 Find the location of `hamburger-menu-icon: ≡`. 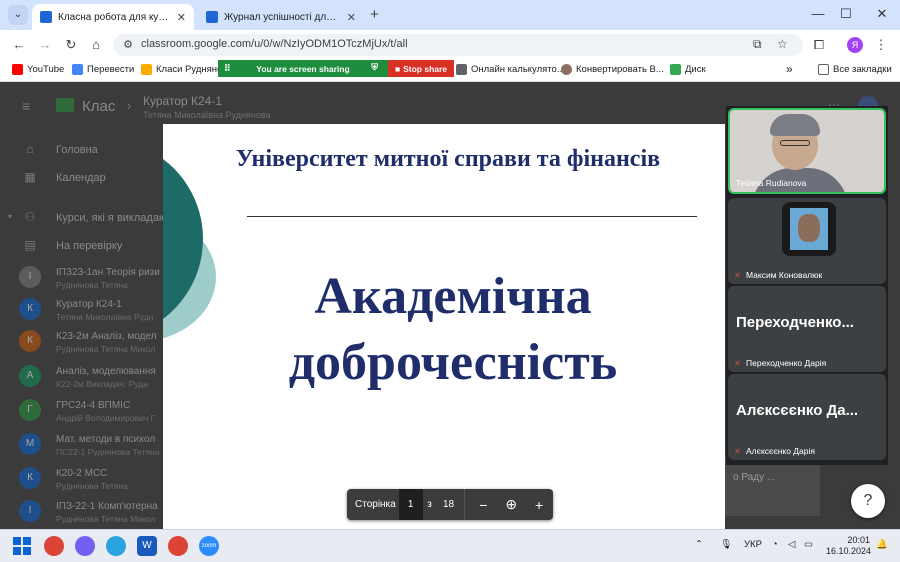

hamburger-menu-icon: ≡ is located at coordinates (26, 106).